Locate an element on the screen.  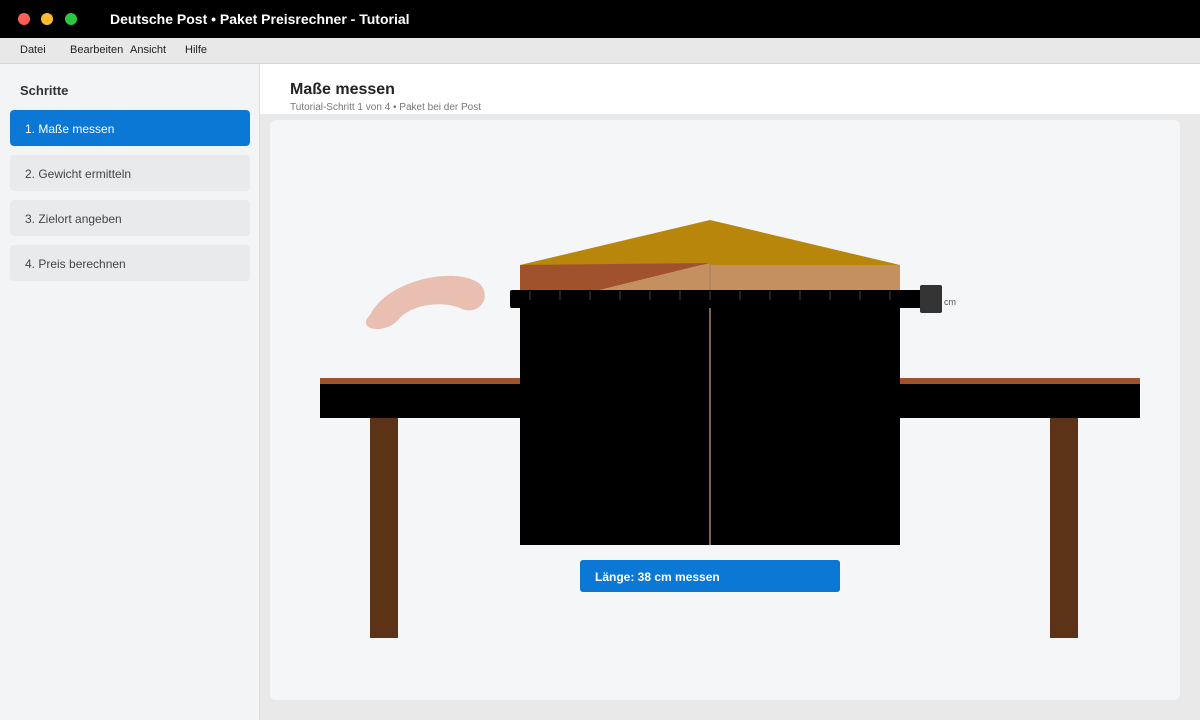
page-title: Maße messen is located at coordinates (342, 89).